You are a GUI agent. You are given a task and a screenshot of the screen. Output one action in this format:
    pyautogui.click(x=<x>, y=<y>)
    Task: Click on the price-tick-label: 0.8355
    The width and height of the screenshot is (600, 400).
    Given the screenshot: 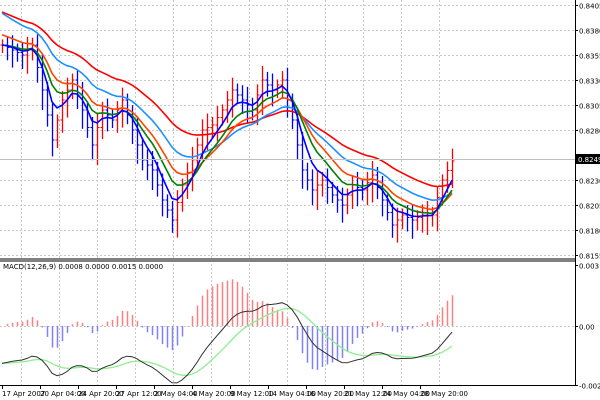 What is the action you would take?
    pyautogui.click(x=589, y=57)
    